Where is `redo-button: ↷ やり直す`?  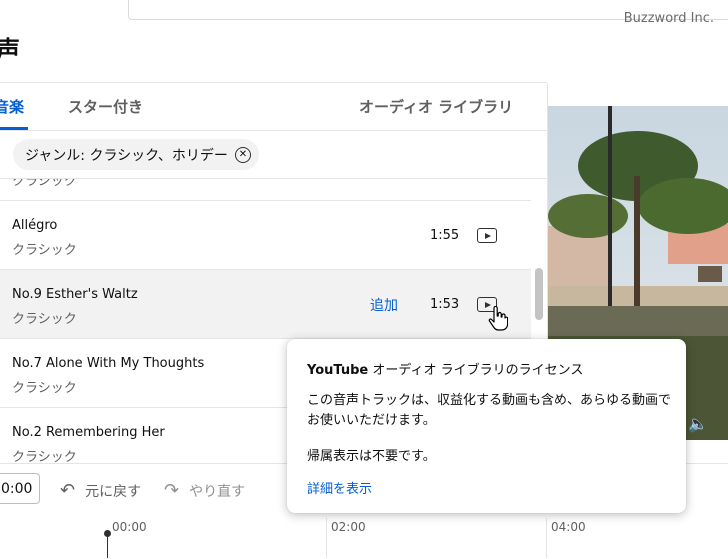
redo-button: ↷ やり直す is located at coordinates (204, 490).